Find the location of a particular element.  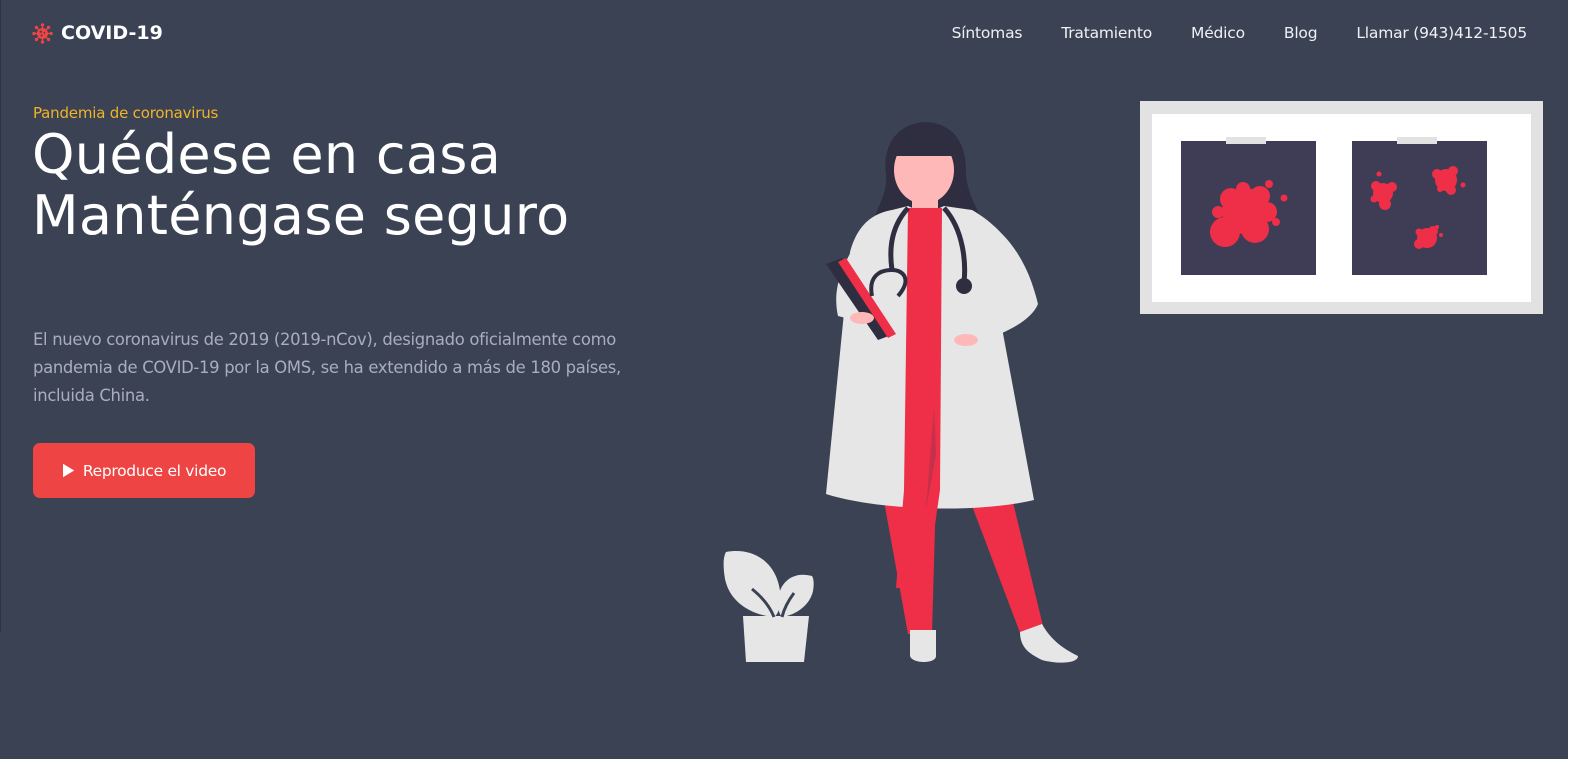

hero-eyebrow: Pandemia de coronavirus is located at coordinates (126, 113).